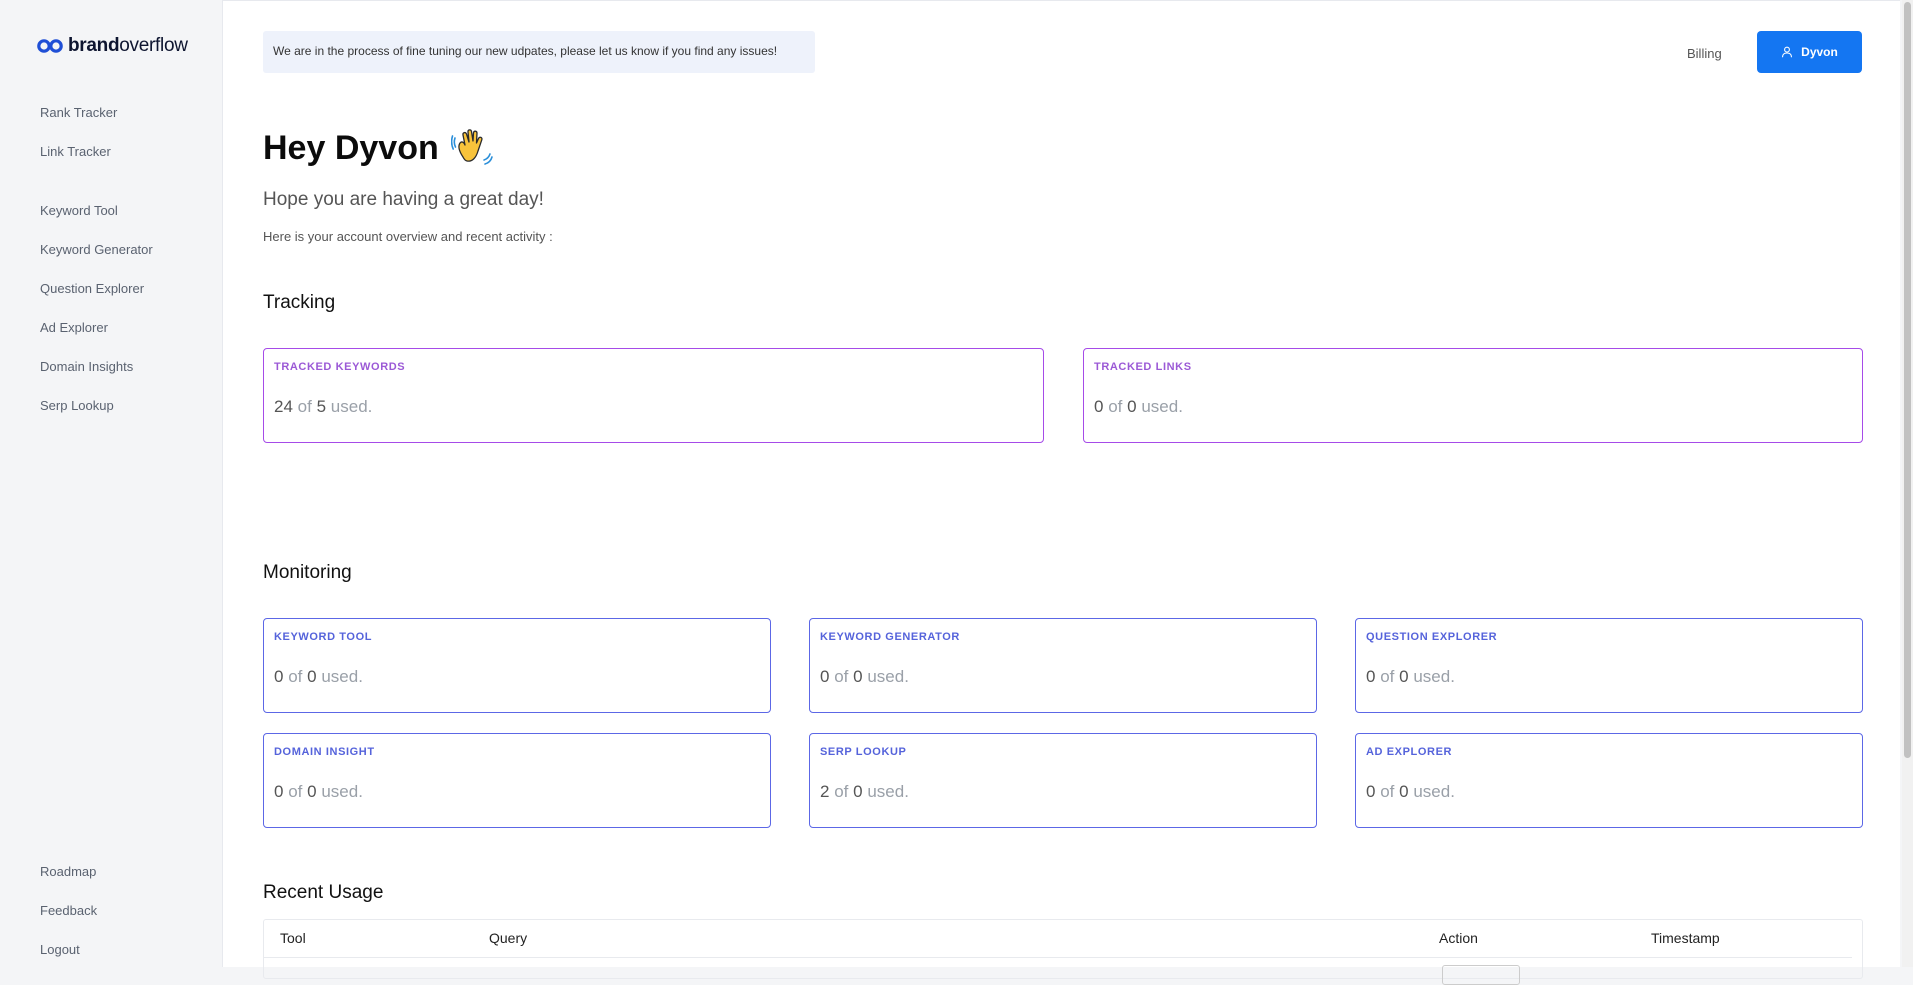  I want to click on page-title: Hey Dyvon, so click(378, 148).